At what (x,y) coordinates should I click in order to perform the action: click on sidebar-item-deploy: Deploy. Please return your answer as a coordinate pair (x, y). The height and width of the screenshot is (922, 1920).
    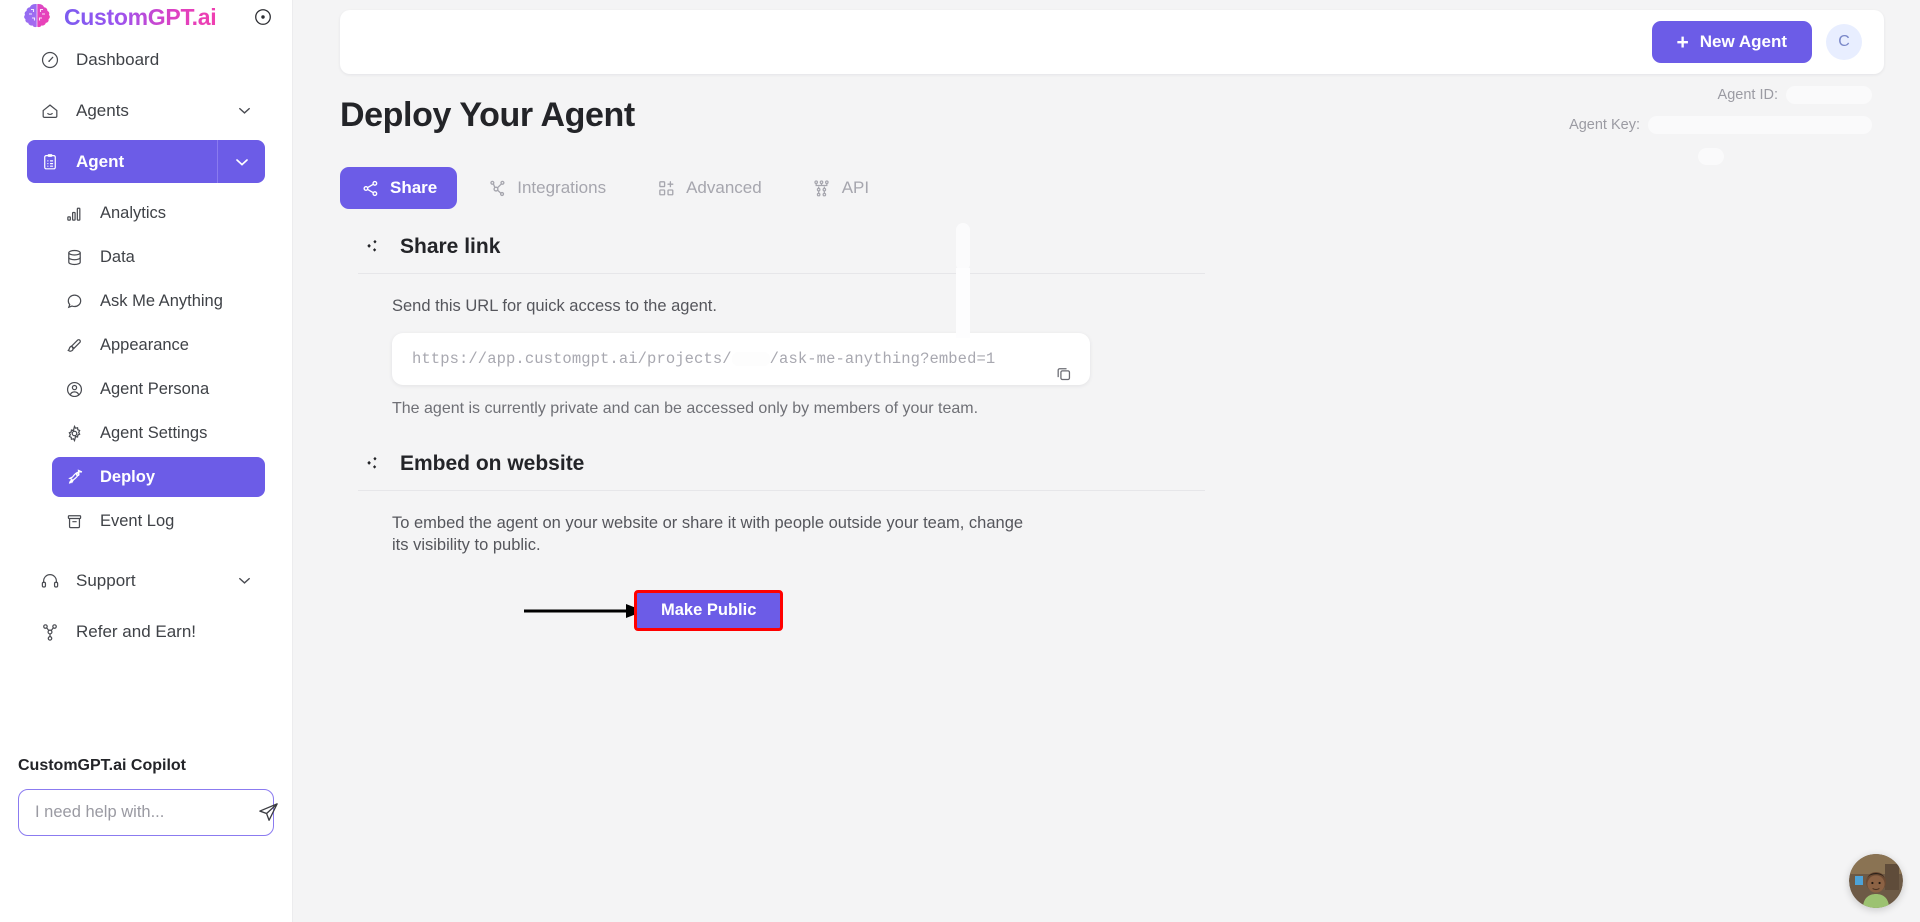
    Looking at the image, I should click on (158, 477).